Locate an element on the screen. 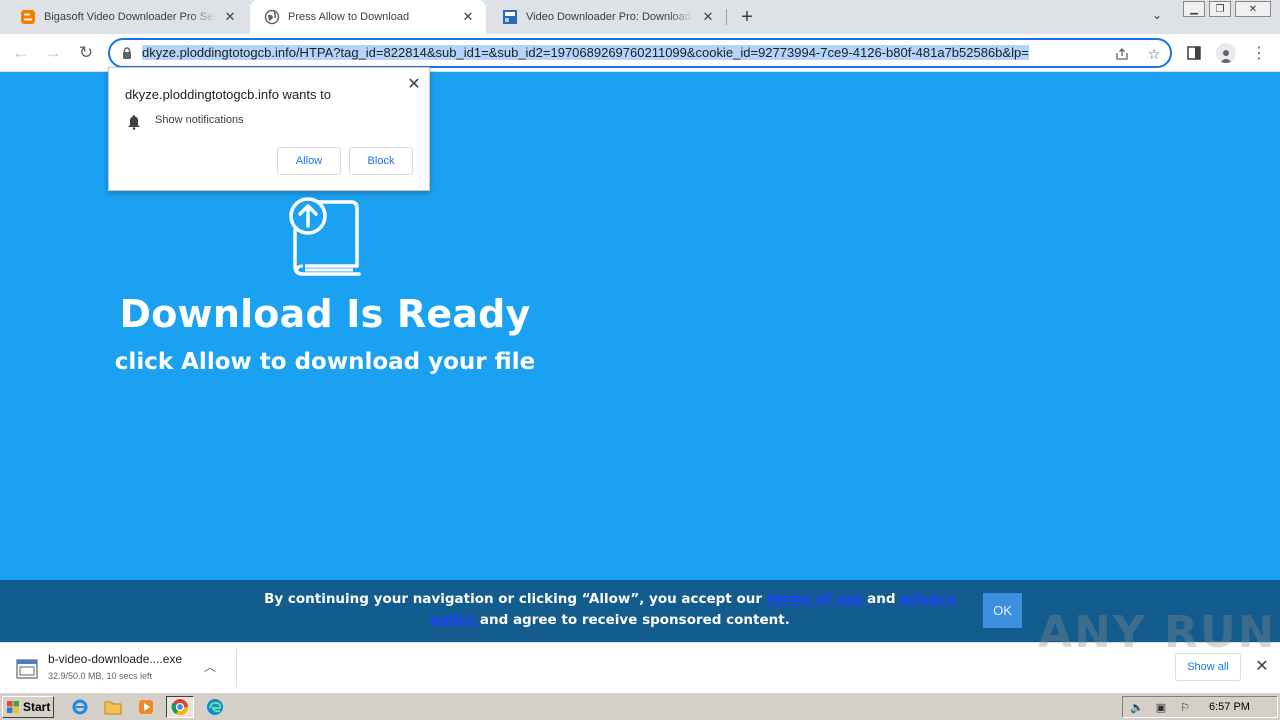 The image size is (1280, 720). internet-explorer-icon is located at coordinates (80, 707).